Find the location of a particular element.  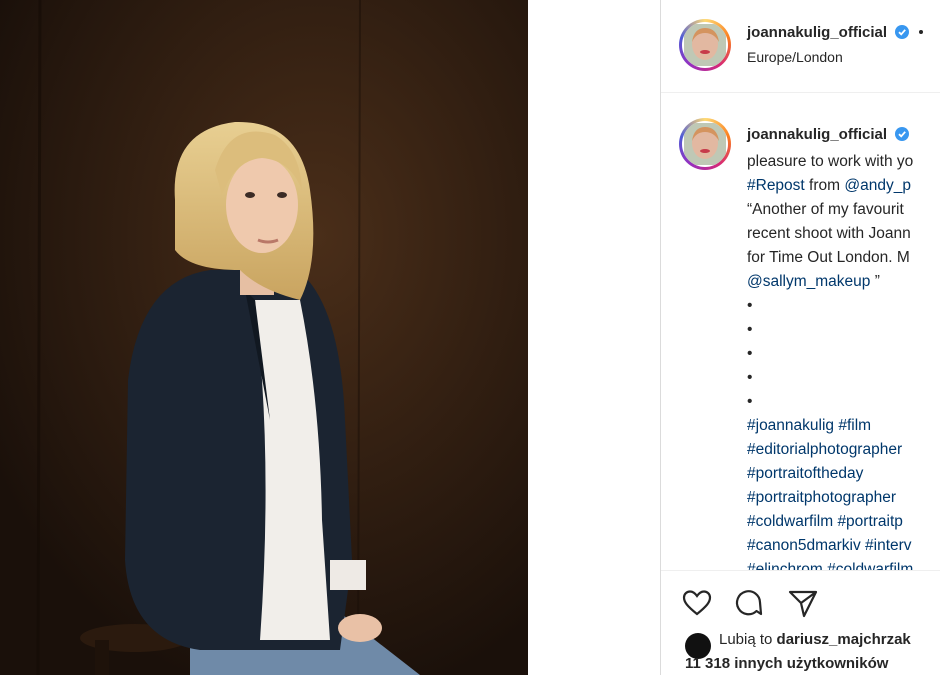

caption-line: #joannakulig #film is located at coordinates (843, 426).